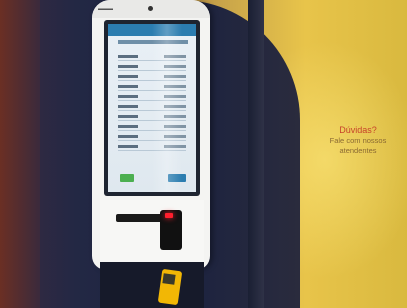 The image size is (407, 308). Describe the element at coordinates (150, 8) in the screenshot. I see `kiosk-camera` at that location.